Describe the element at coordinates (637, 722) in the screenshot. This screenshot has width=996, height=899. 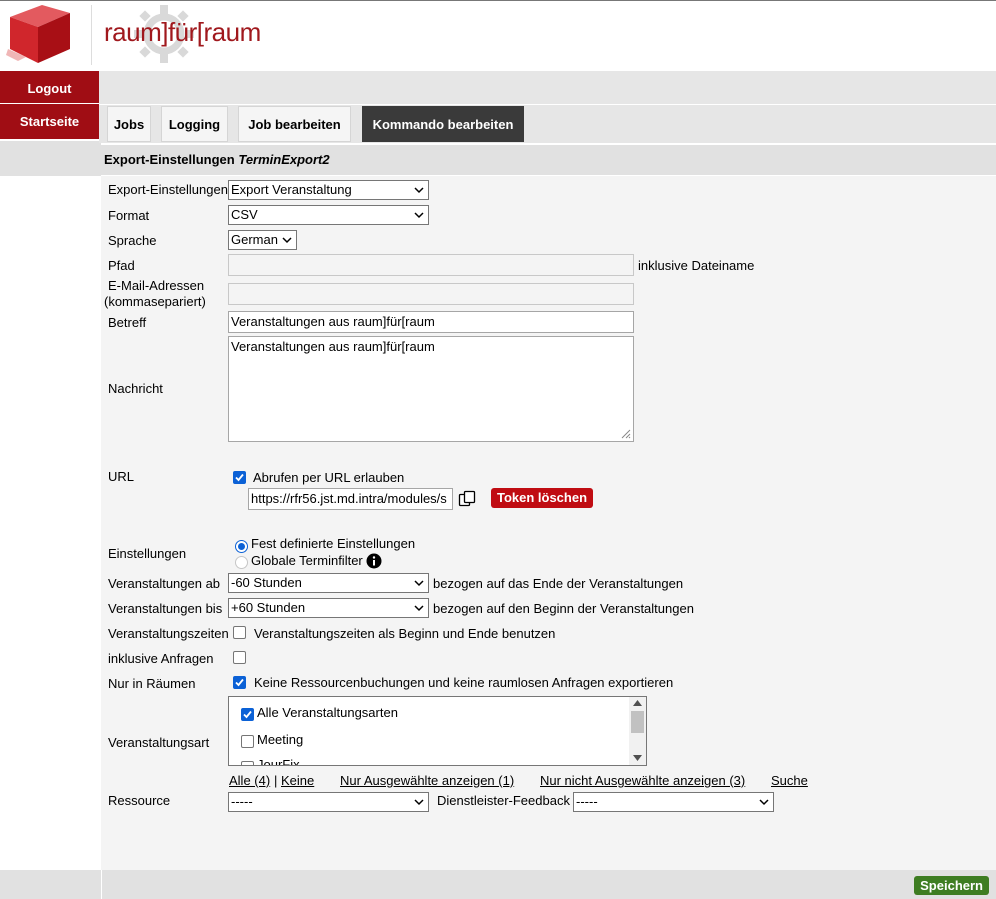
I see `scroll-thumb` at that location.